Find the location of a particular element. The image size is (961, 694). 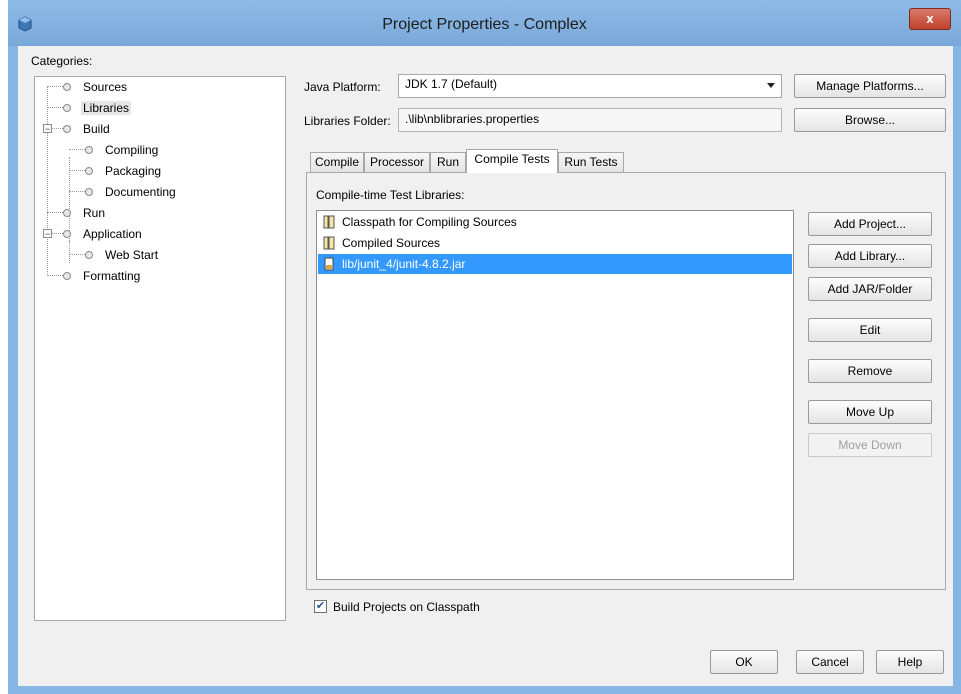

help-button: Help is located at coordinates (910, 662).